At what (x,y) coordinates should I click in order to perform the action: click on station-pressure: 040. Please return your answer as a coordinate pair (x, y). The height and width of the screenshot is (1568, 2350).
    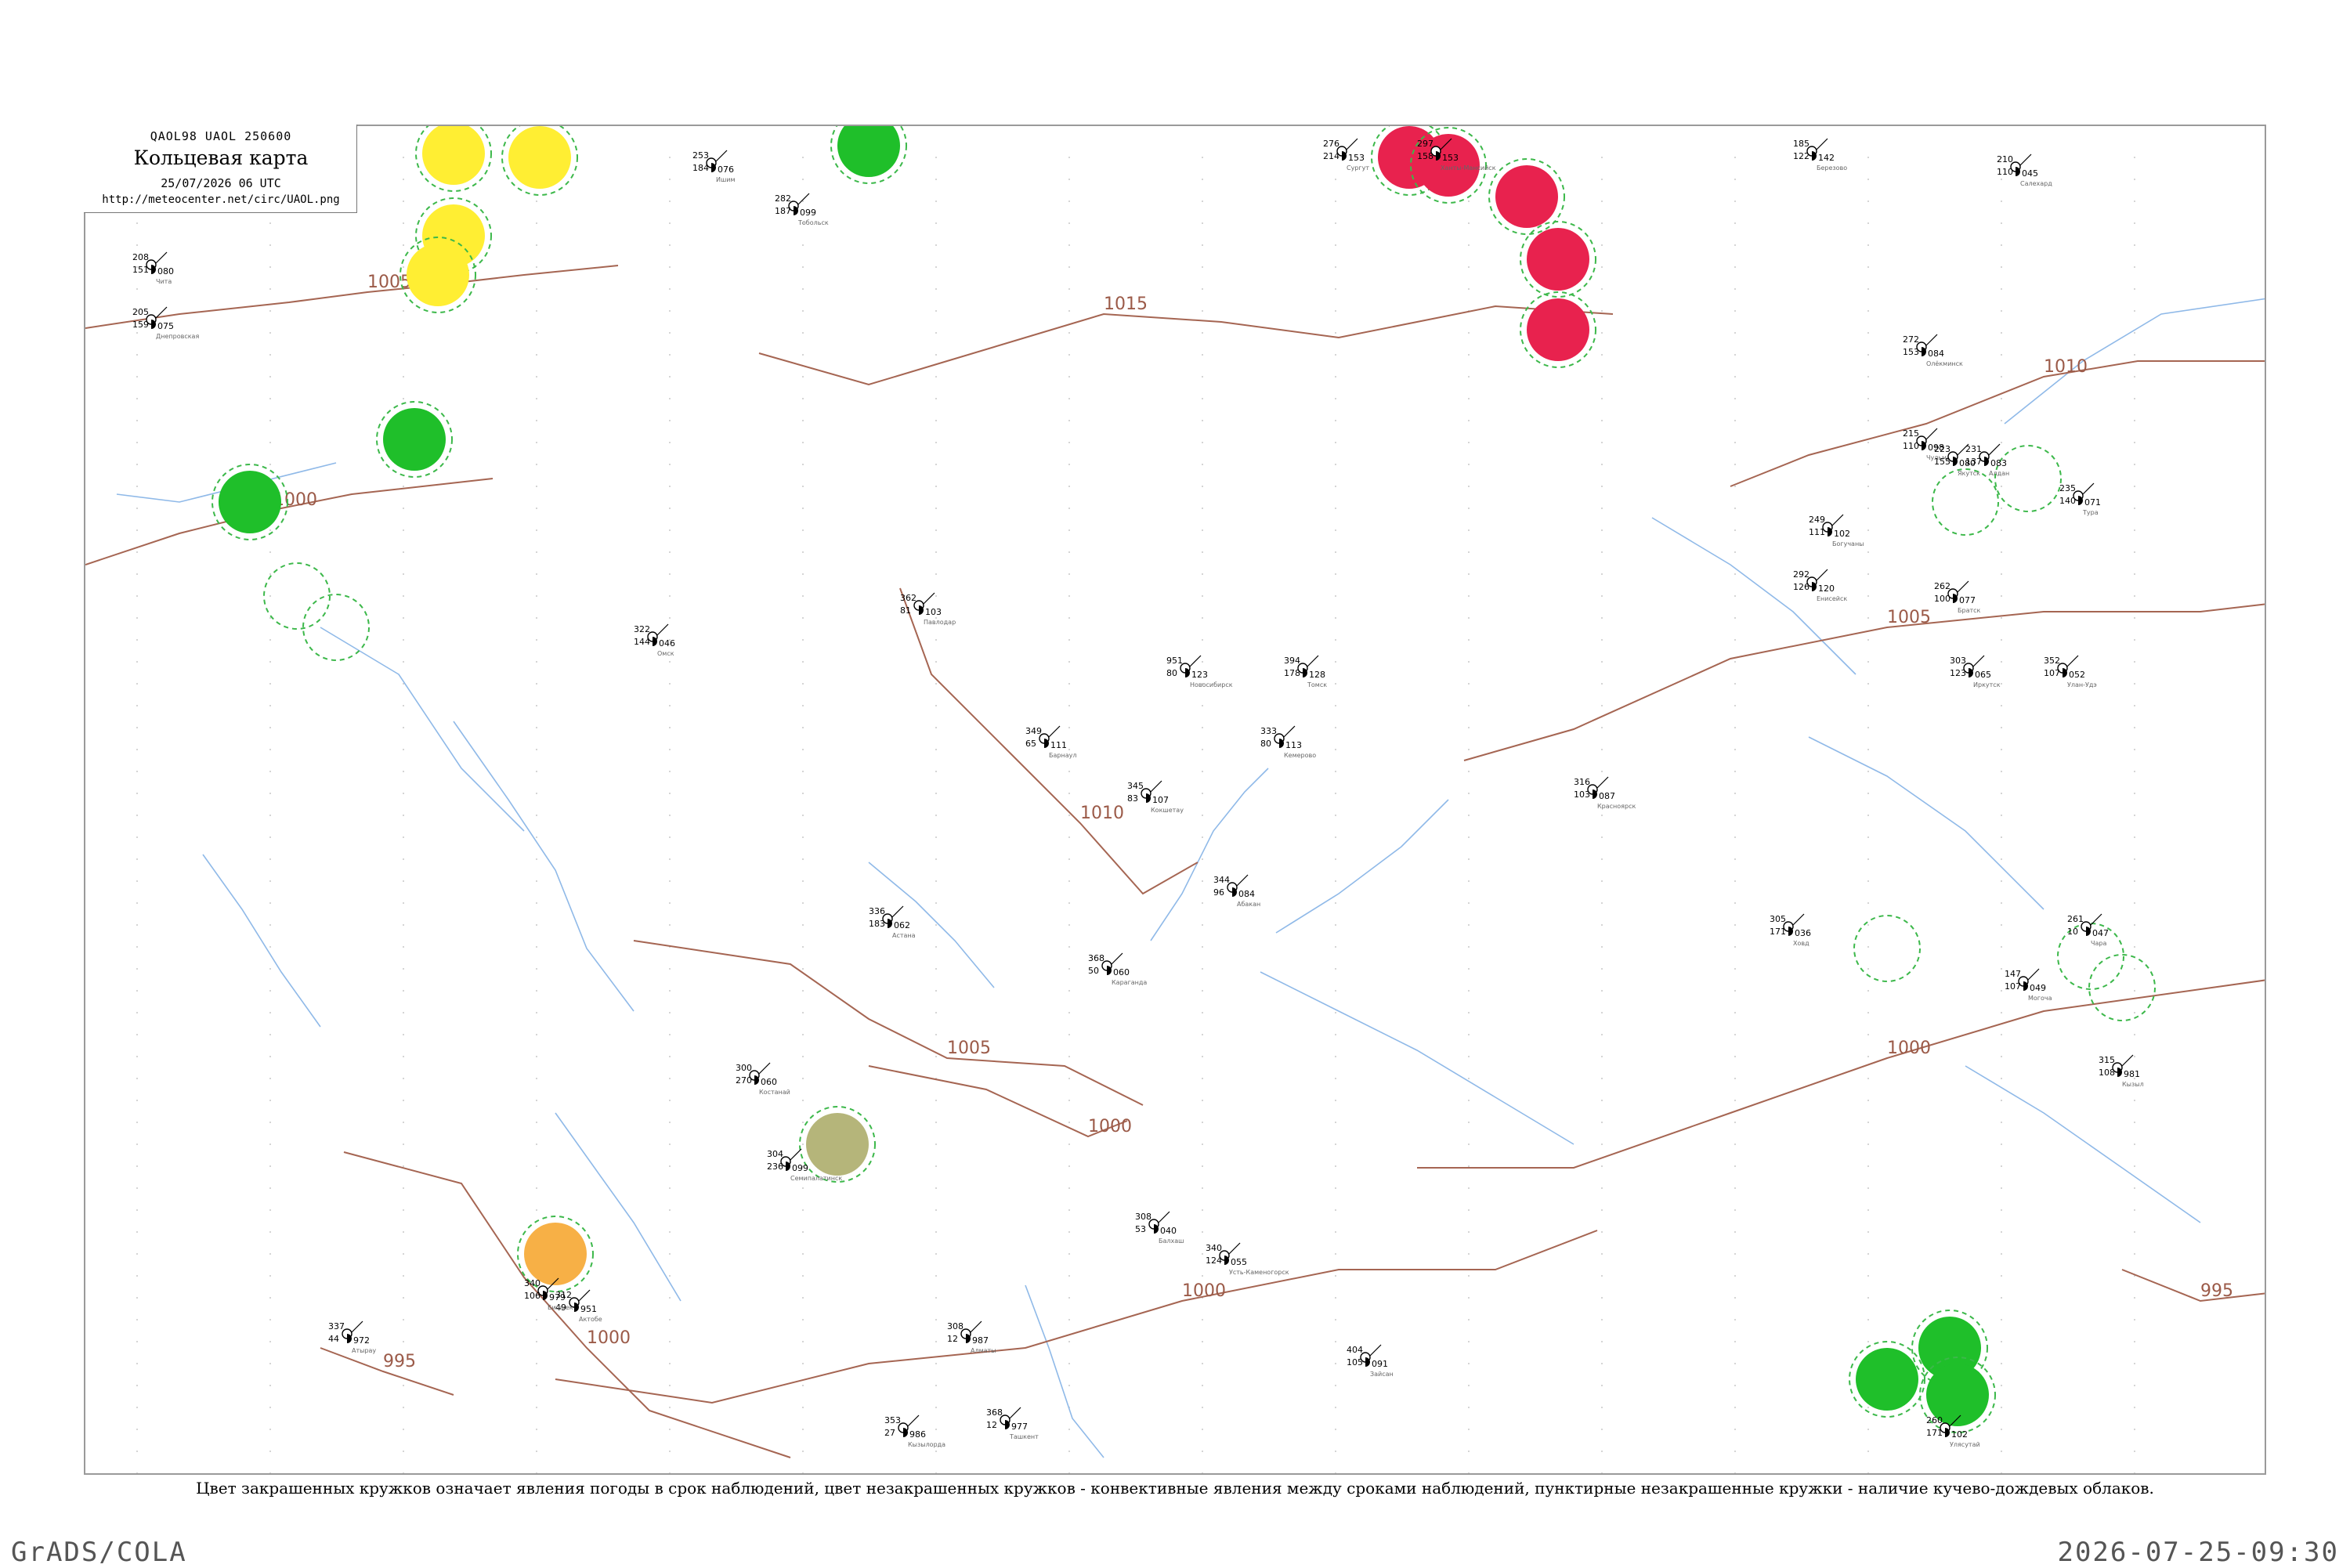
    Looking at the image, I should click on (1168, 1231).